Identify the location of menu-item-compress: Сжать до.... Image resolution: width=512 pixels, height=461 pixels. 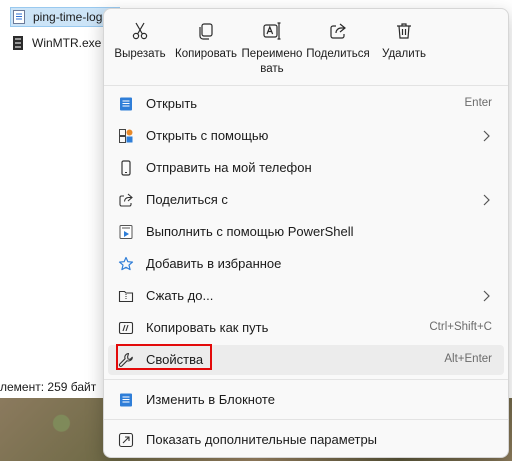
(306, 296).